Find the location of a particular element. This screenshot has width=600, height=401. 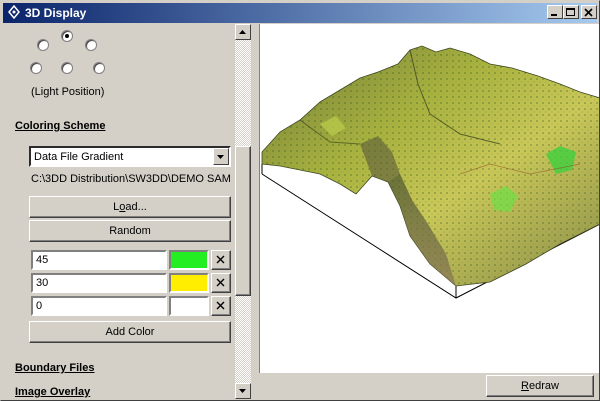

maximize-icon is located at coordinates (570, 12).